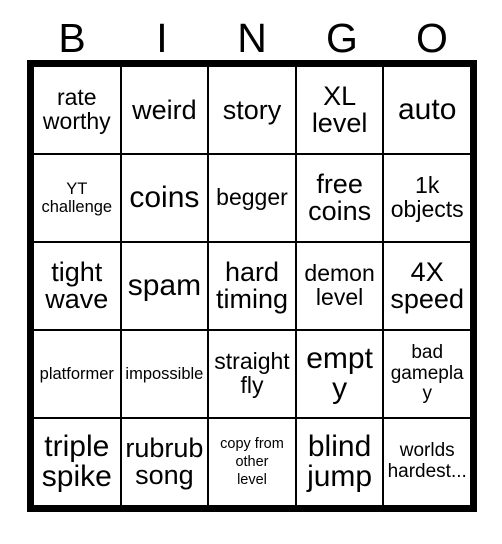 The height and width of the screenshot is (544, 502). I want to click on bingo-header-letter-i: I, so click(162, 38).